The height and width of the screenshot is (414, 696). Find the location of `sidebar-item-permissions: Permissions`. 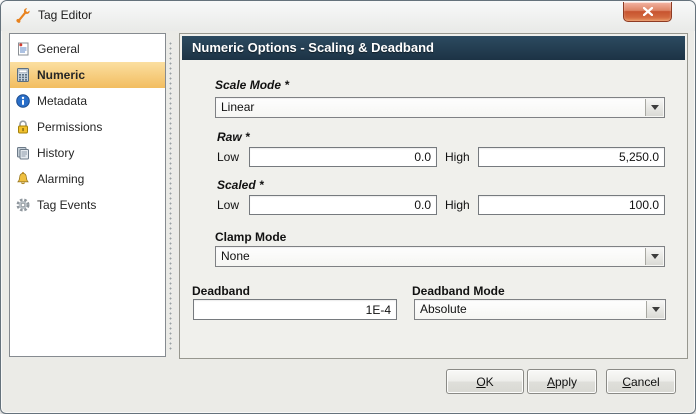

sidebar-item-permissions: Permissions is located at coordinates (87, 127).